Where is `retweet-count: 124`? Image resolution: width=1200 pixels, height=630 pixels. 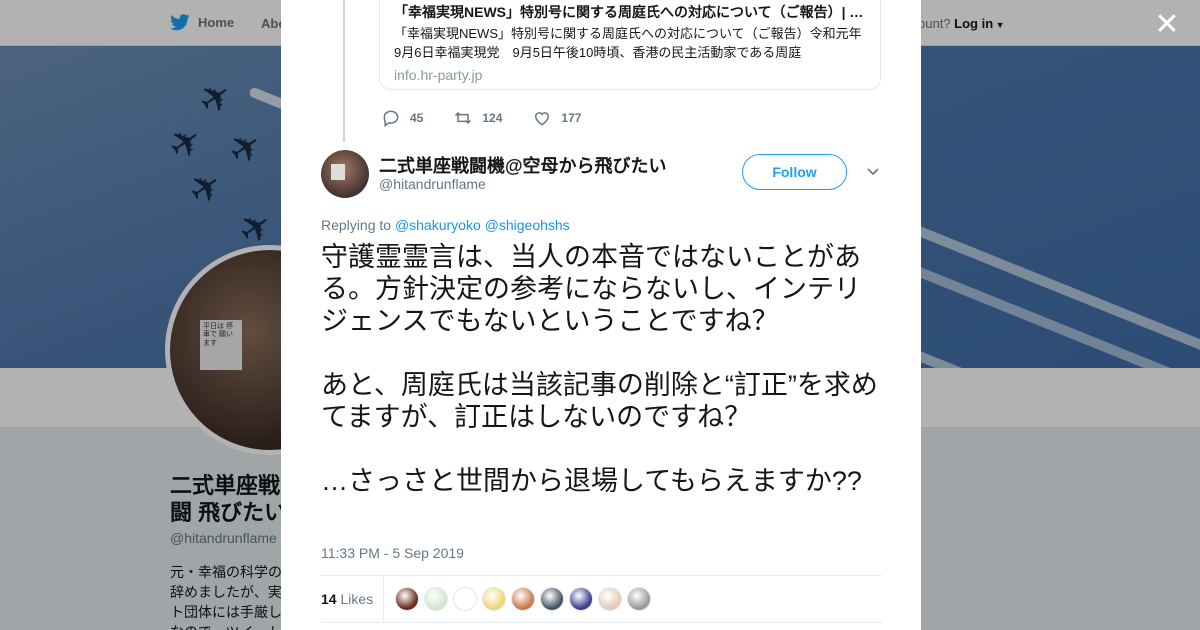 retweet-count: 124 is located at coordinates (492, 118).